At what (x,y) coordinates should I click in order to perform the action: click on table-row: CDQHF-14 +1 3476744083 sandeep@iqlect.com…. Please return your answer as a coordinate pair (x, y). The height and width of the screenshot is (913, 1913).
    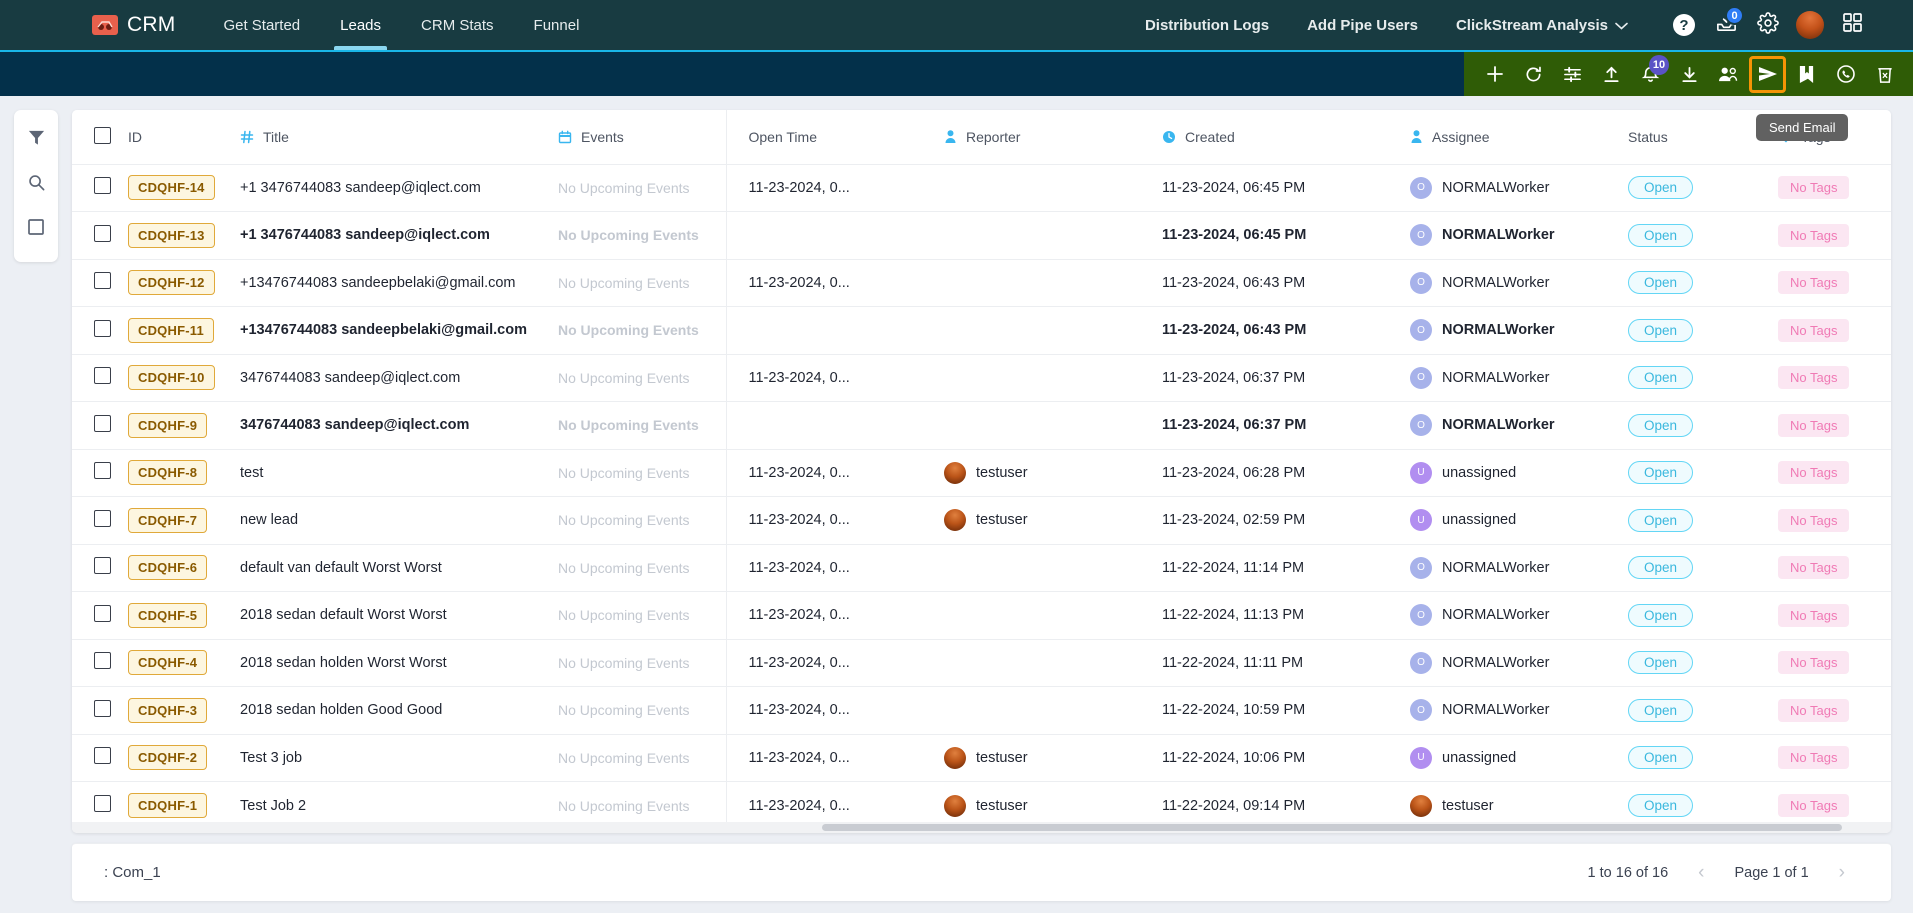
    Looking at the image, I should click on (981, 188).